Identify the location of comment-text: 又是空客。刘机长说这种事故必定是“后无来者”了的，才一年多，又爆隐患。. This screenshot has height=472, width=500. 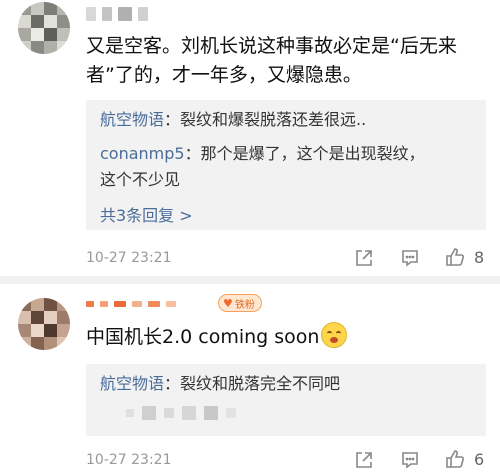
(271, 60).